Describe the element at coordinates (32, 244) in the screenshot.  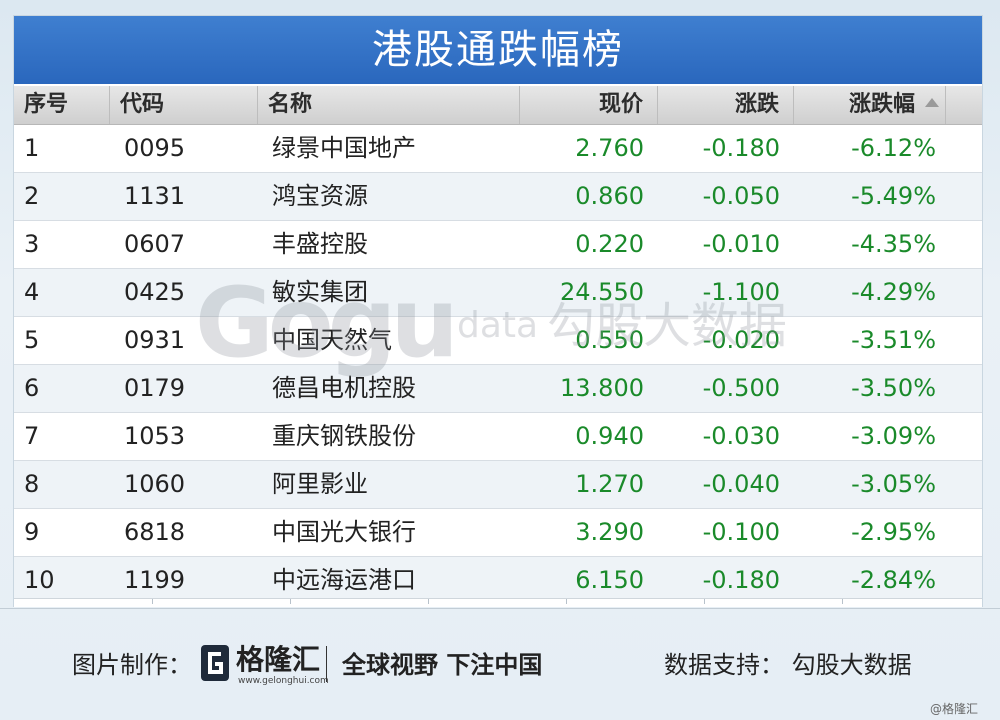
I see `cell-index: 3` at that location.